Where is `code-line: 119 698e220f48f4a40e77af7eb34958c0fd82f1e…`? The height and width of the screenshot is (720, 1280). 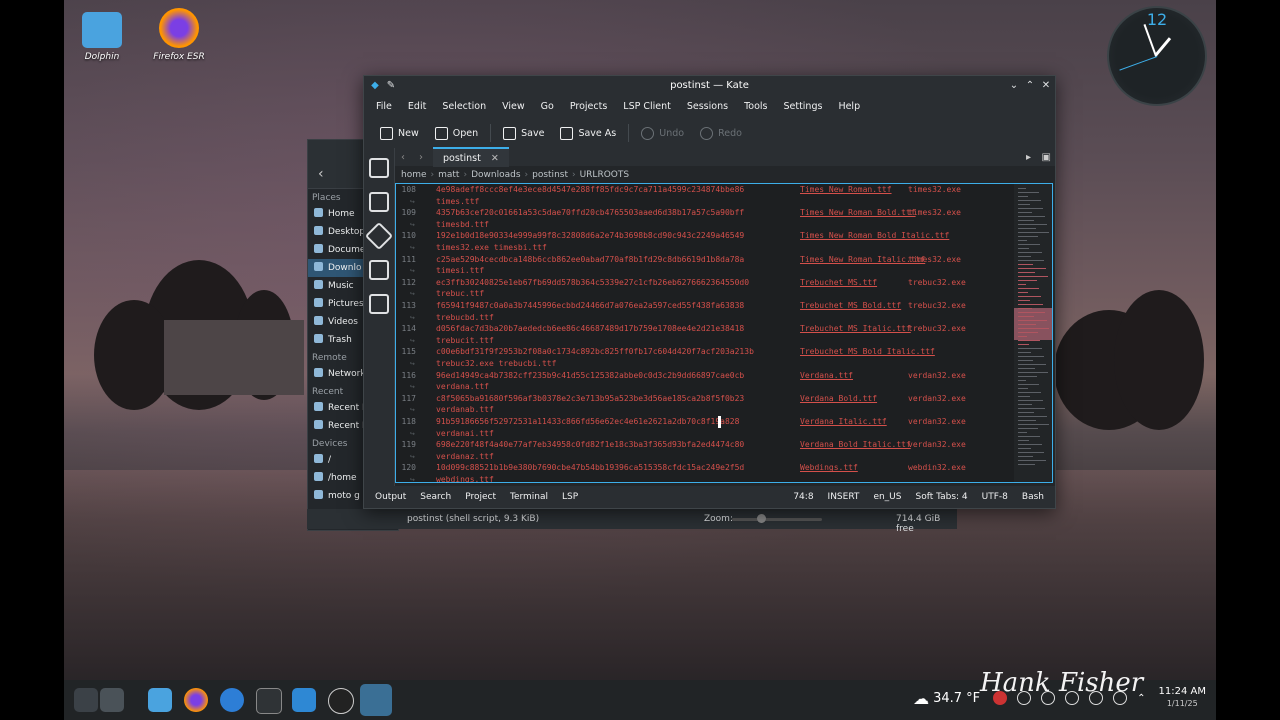
code-line: 119 698e220f48f4a40e77af7eb34958c0fd82f1e… is located at coordinates (706, 445).